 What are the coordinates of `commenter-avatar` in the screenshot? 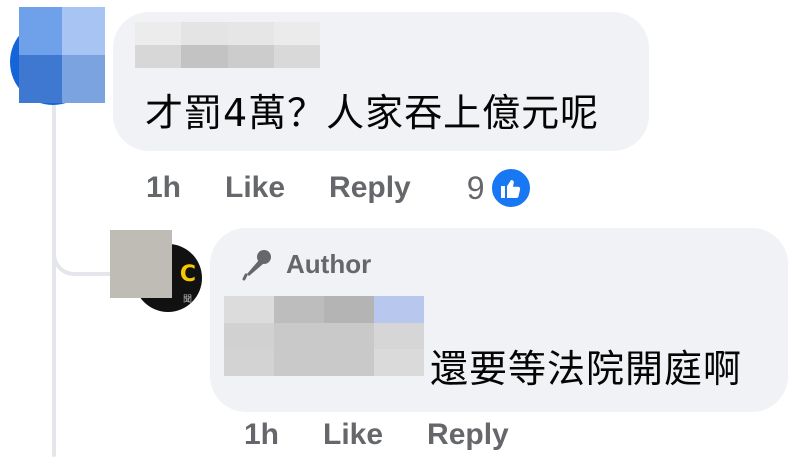 It's located at (57, 56).